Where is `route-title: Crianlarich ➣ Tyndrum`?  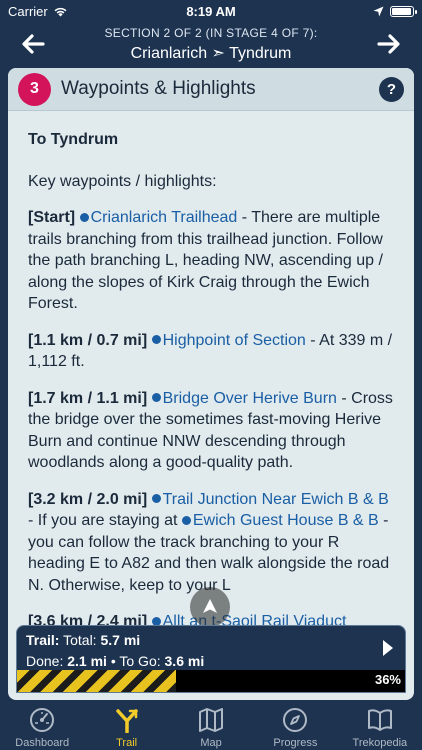 route-title: Crianlarich ➣ Tyndrum is located at coordinates (211, 53).